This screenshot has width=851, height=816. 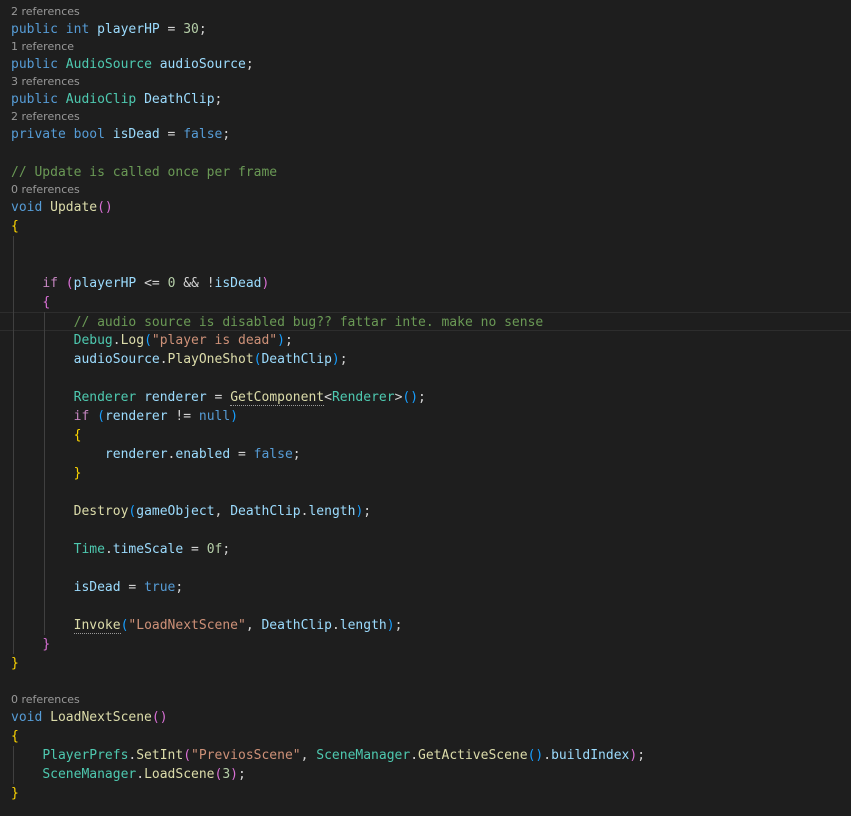 I want to click on code-line: isDead = true;, so click(x=425, y=587).